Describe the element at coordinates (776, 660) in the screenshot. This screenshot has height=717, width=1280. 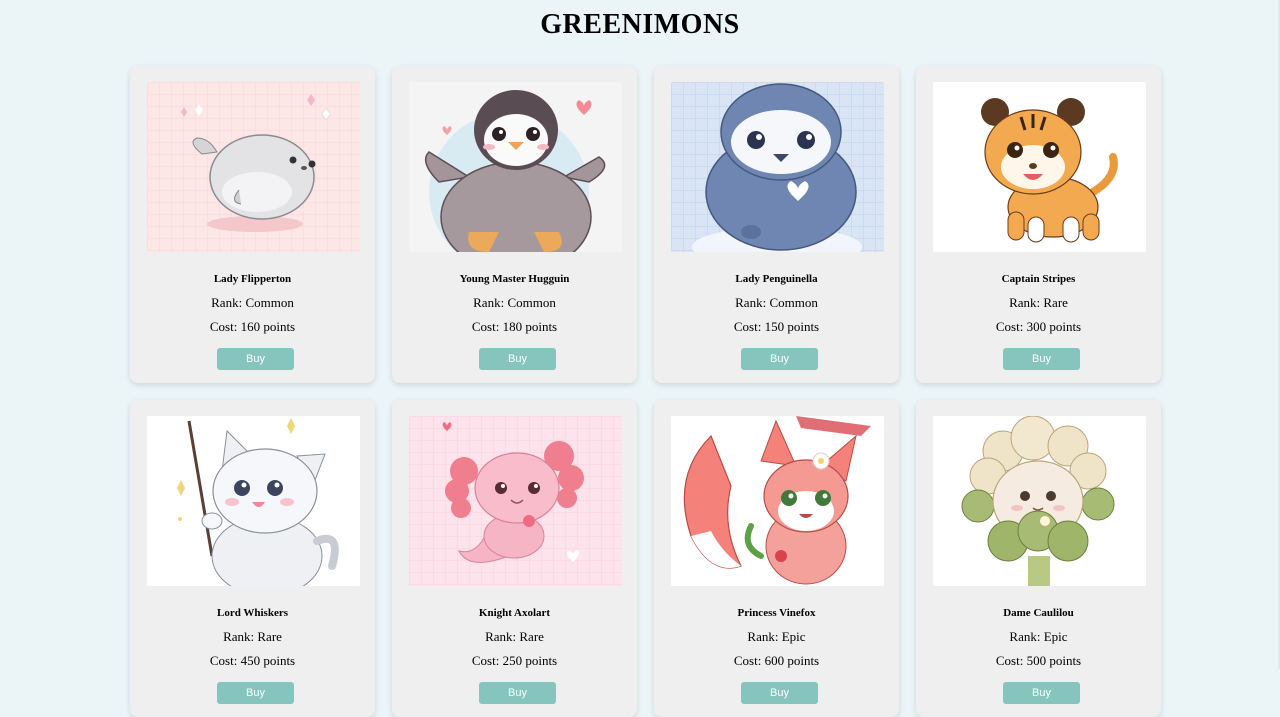
I see `creature-cost: Cost: 600 points` at that location.